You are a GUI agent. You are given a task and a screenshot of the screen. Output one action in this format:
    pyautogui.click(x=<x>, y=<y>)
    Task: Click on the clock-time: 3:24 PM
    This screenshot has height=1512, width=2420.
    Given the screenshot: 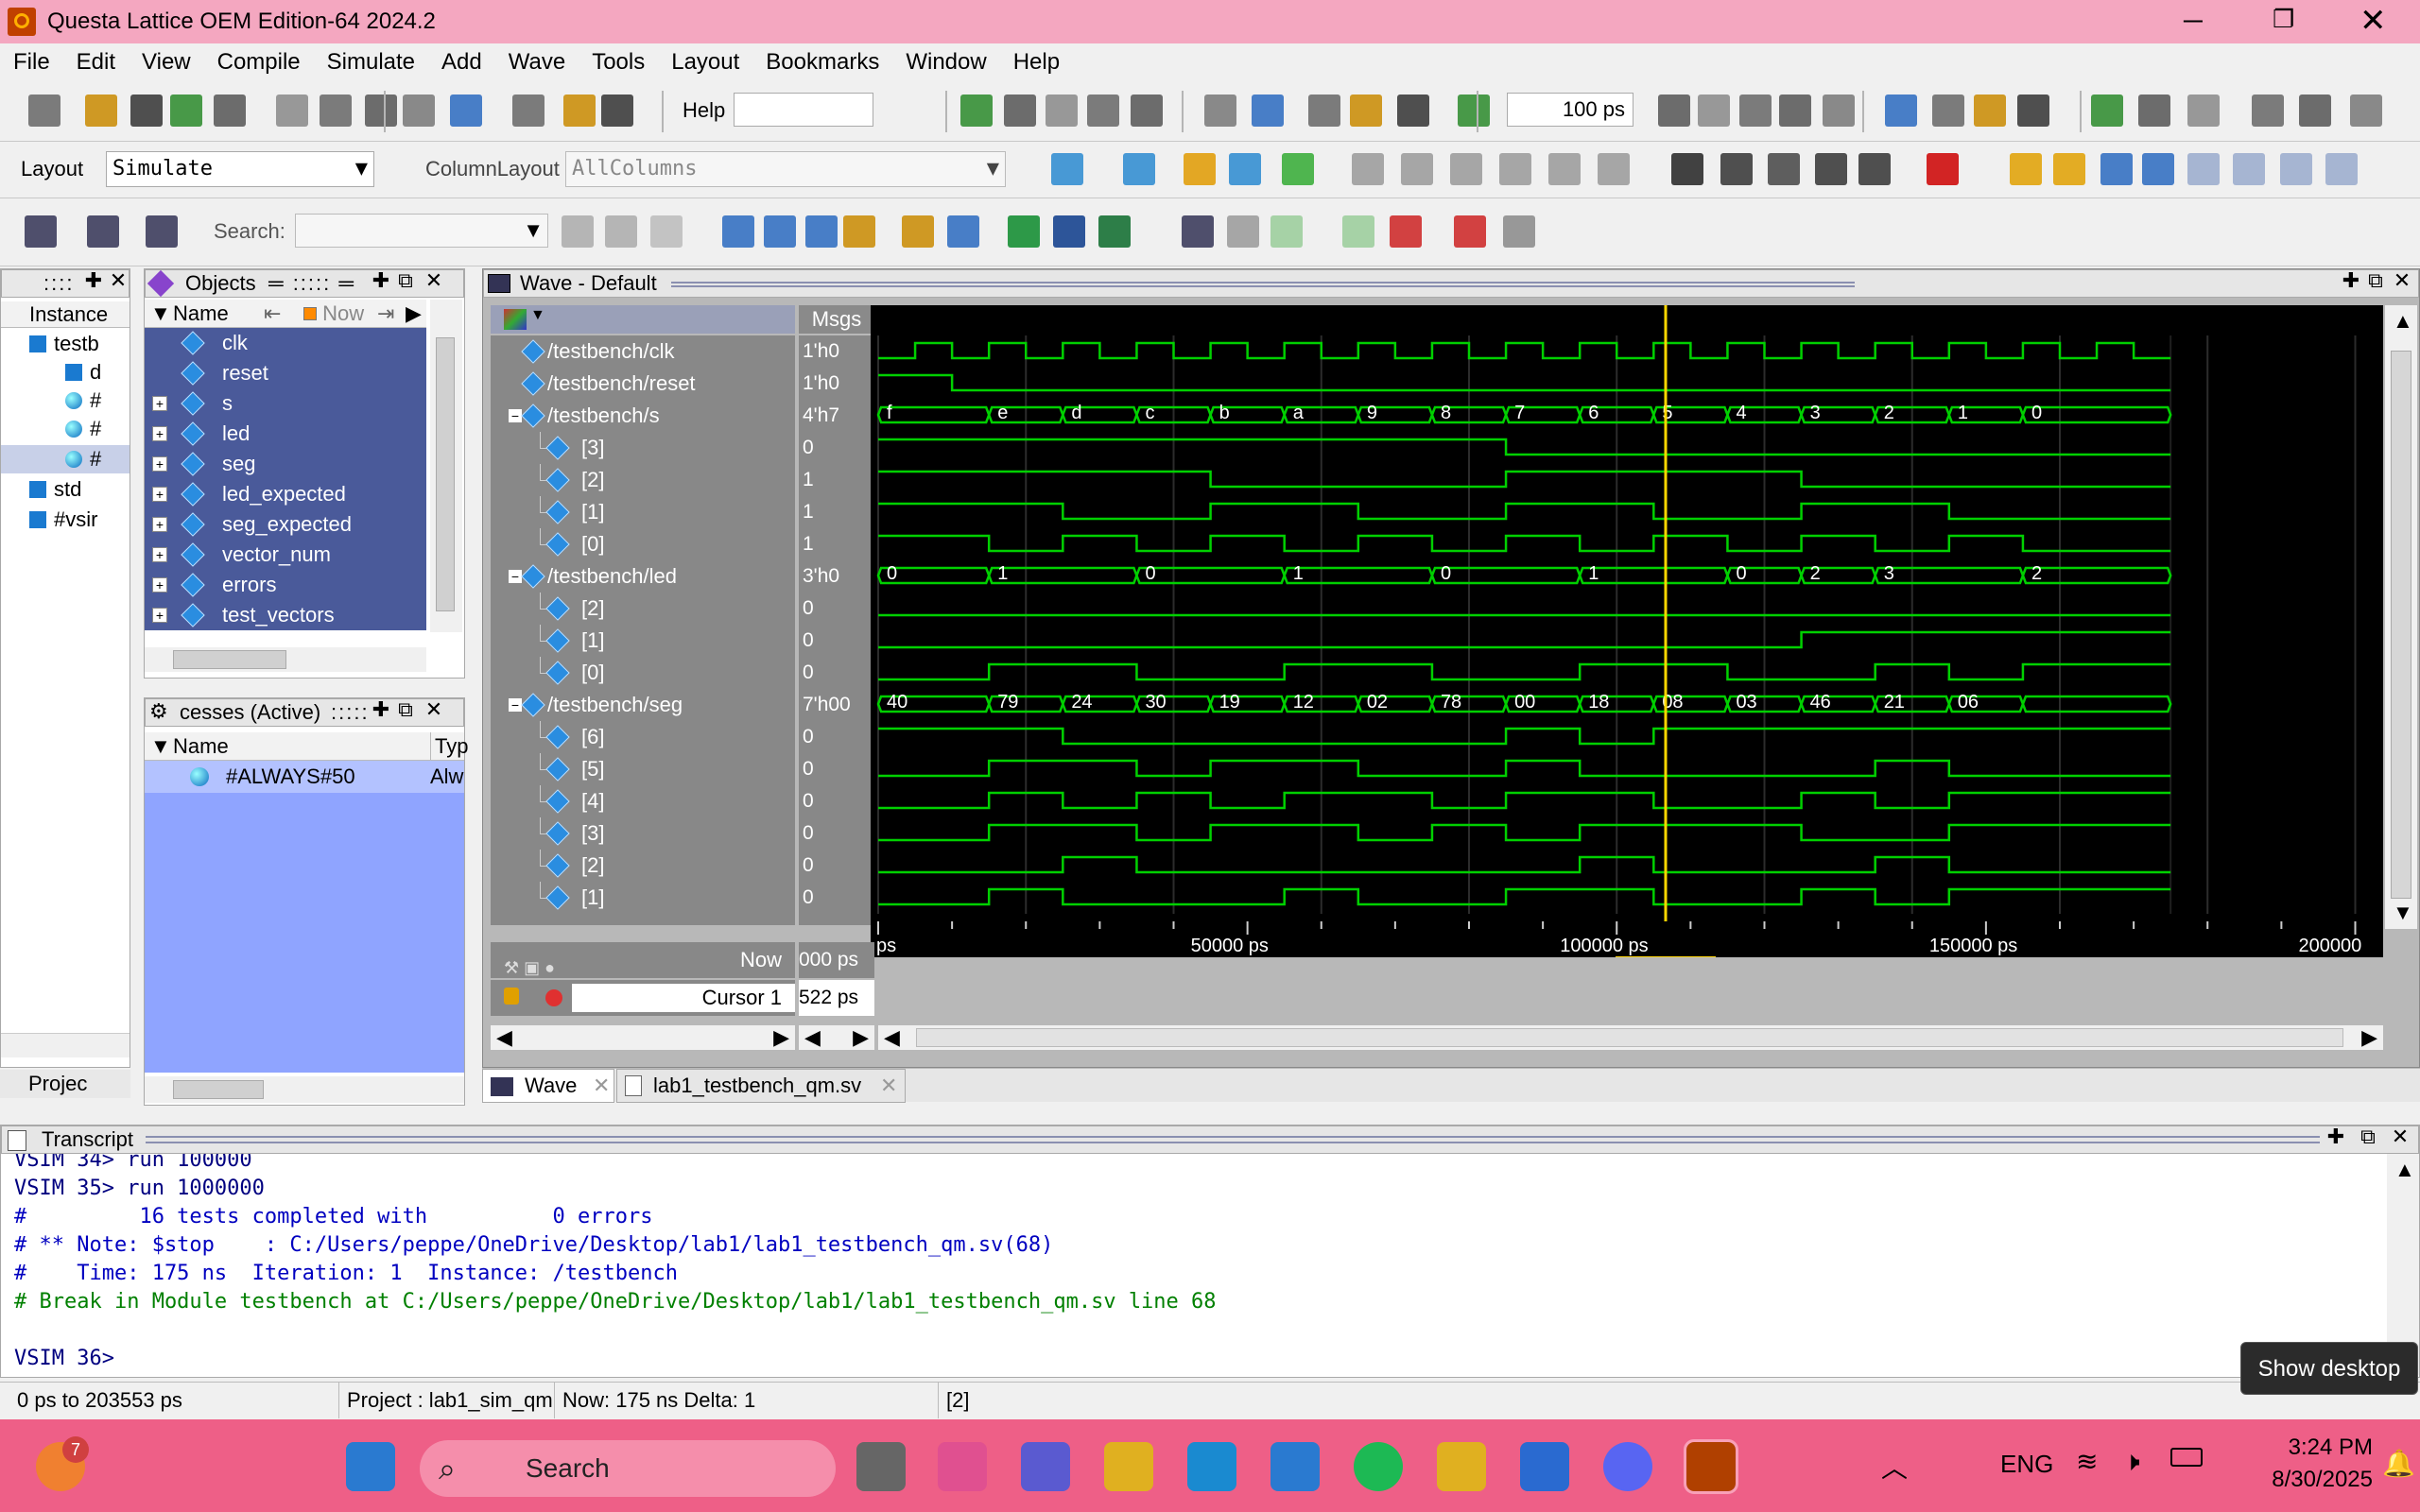 What is the action you would take?
    pyautogui.click(x=2303, y=1448)
    